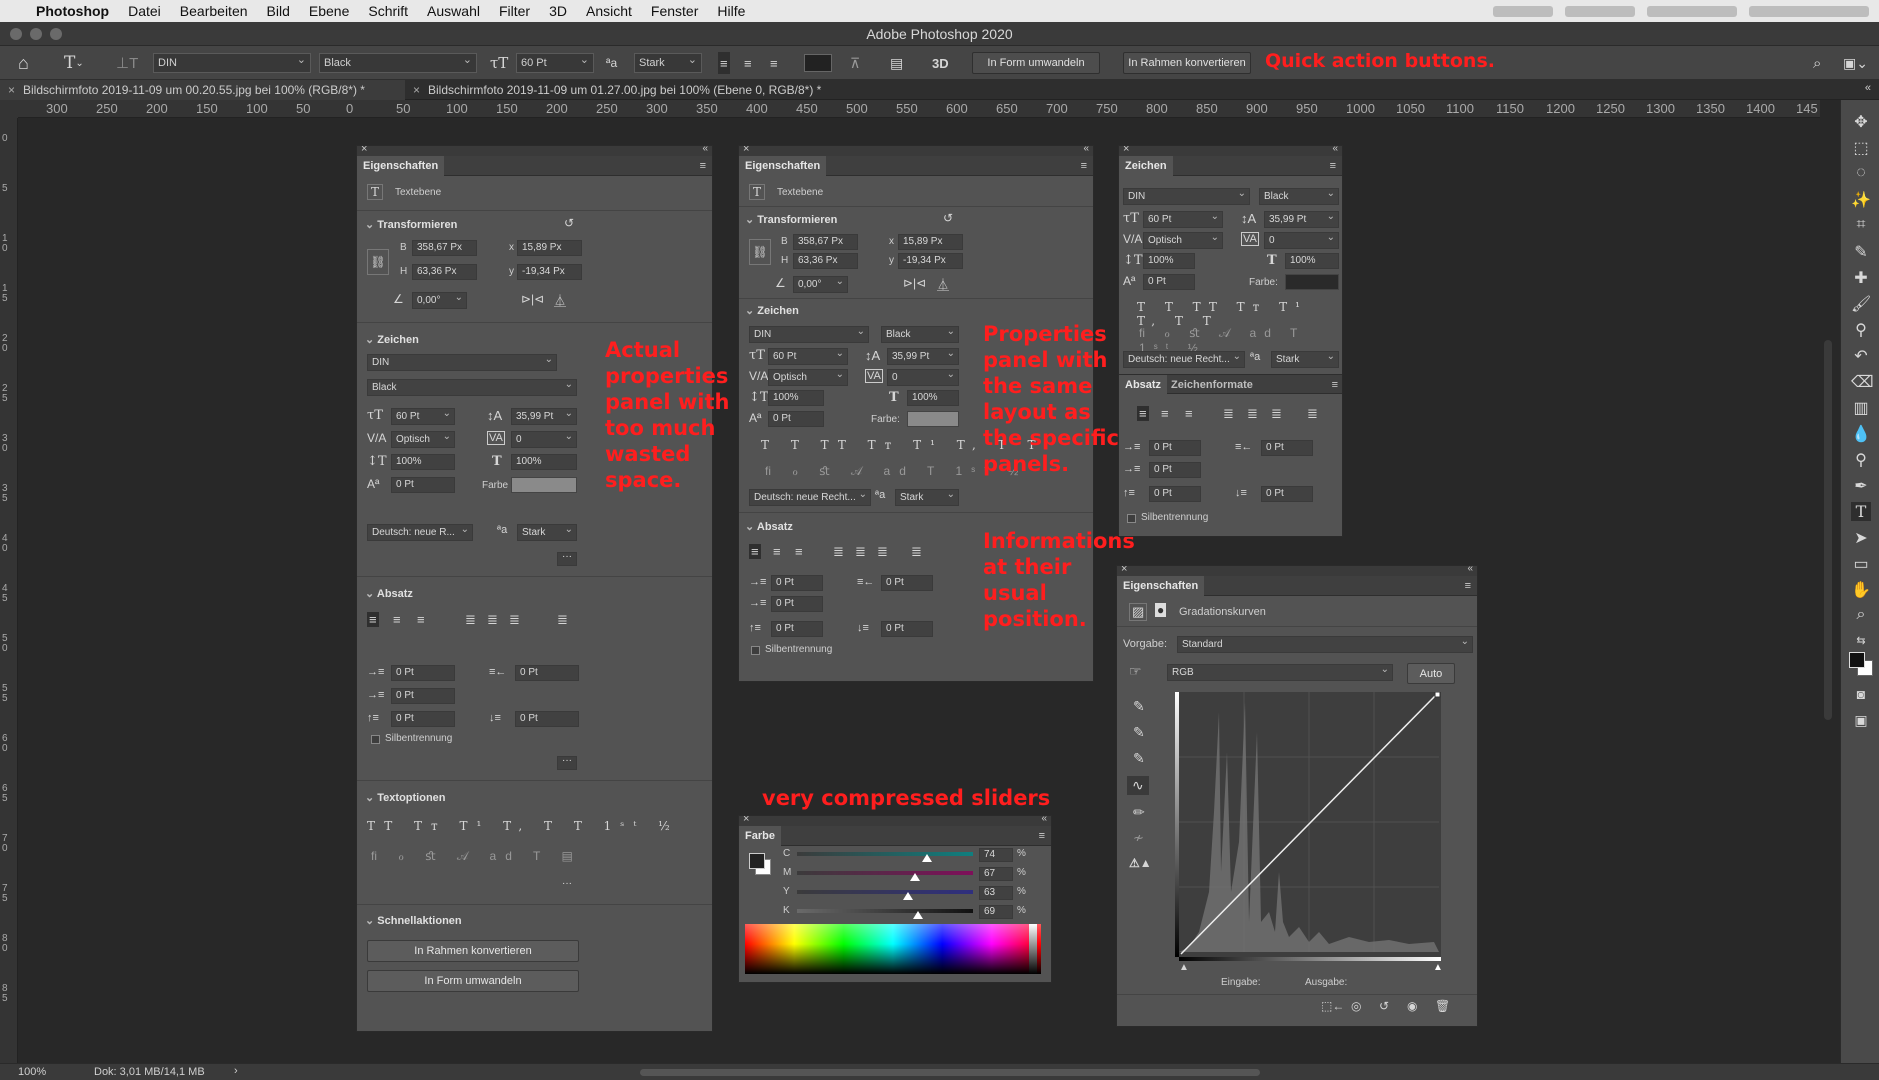  What do you see at coordinates (668, 62) in the screenshot?
I see `antialias-select: Stark` at bounding box center [668, 62].